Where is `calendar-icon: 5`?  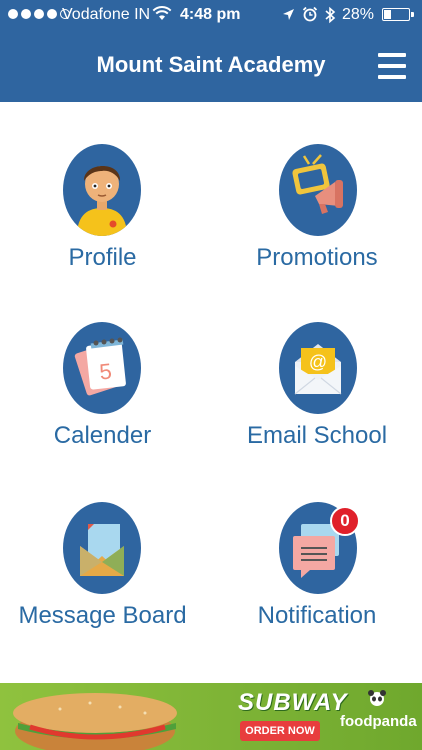 calendar-icon: 5 is located at coordinates (102, 368).